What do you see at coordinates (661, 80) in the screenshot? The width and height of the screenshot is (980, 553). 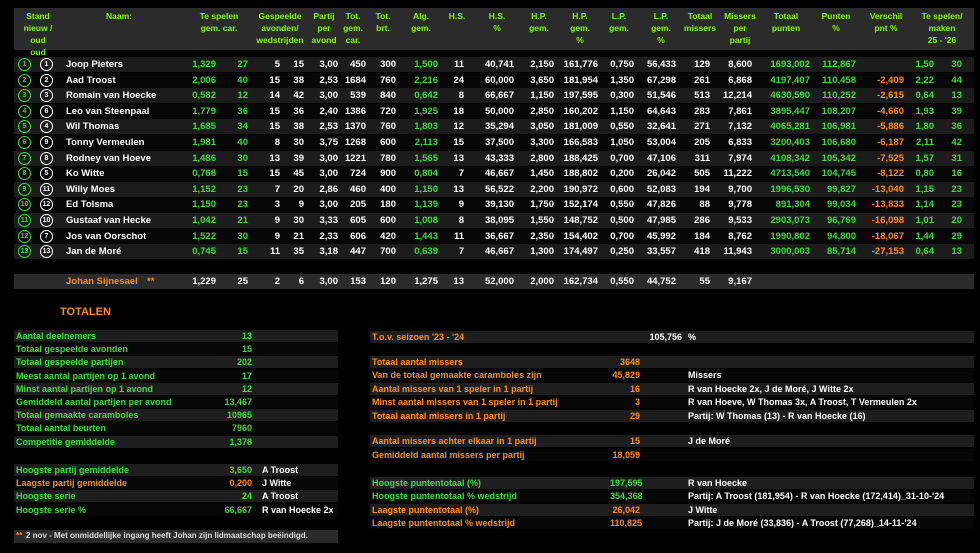 I see `cell-lppct: 67,298` at bounding box center [661, 80].